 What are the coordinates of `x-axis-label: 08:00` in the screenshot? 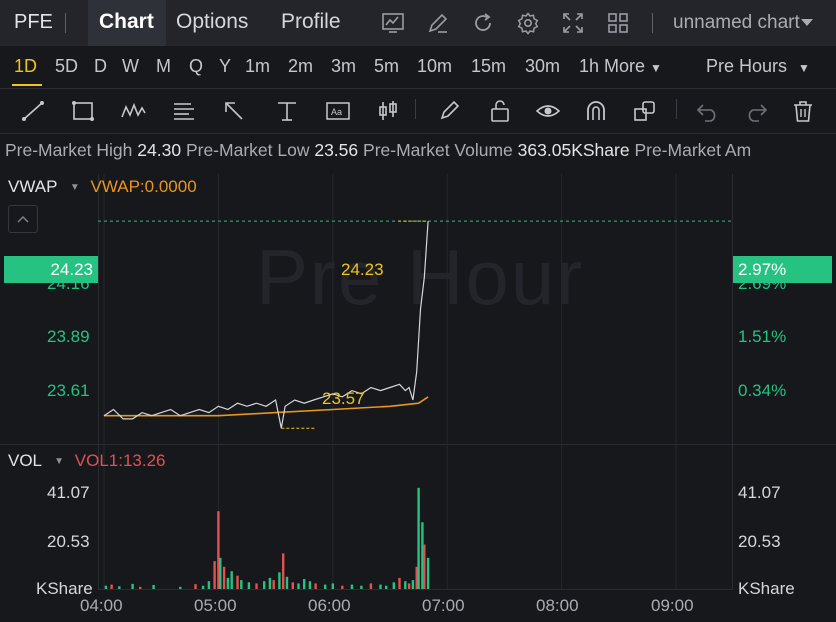 It's located at (557, 605).